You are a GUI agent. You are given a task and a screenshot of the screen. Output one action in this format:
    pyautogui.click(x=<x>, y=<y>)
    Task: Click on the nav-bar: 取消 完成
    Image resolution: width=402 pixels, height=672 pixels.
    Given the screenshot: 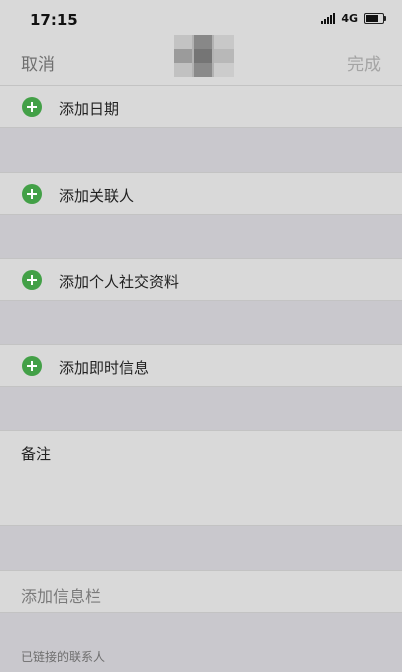 What is the action you would take?
    pyautogui.click(x=201, y=60)
    